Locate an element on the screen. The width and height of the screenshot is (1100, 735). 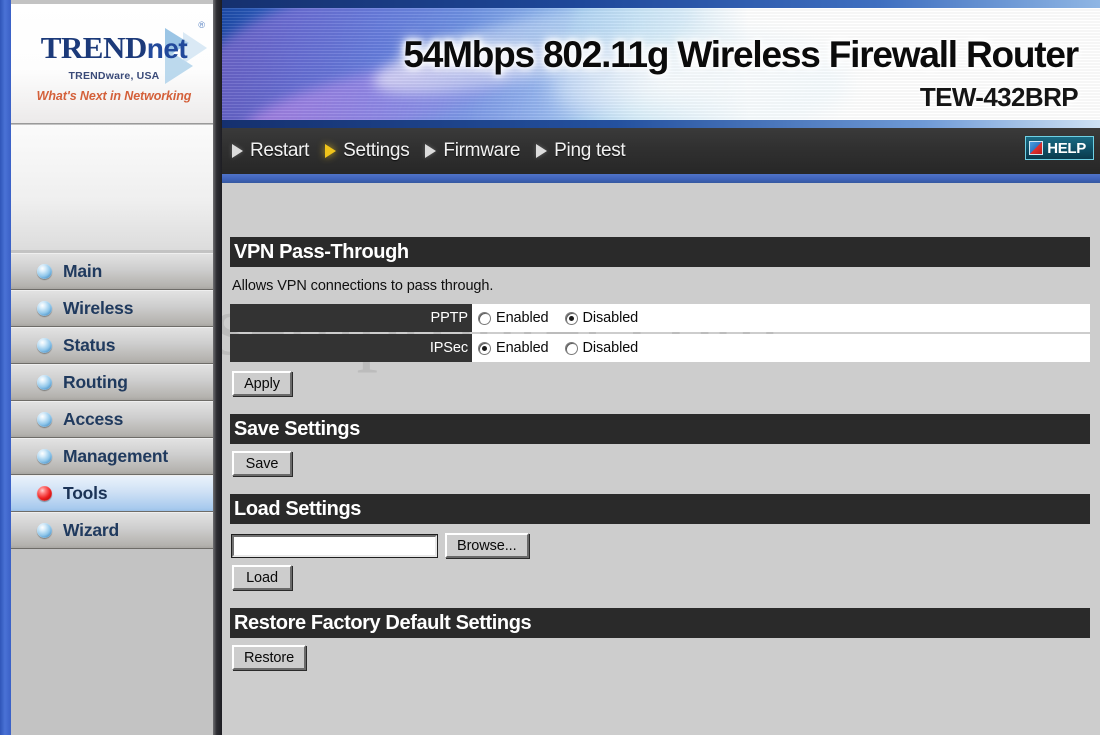
tab-firmware: Firmware is located at coordinates (472, 151).